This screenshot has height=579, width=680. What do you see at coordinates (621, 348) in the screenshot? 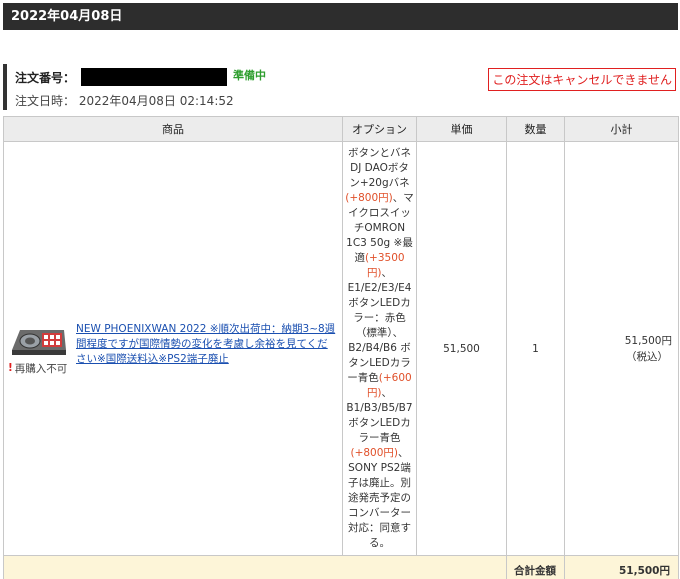
I see `subtotal-cell: 51,500円 （税込）` at bounding box center [621, 348].